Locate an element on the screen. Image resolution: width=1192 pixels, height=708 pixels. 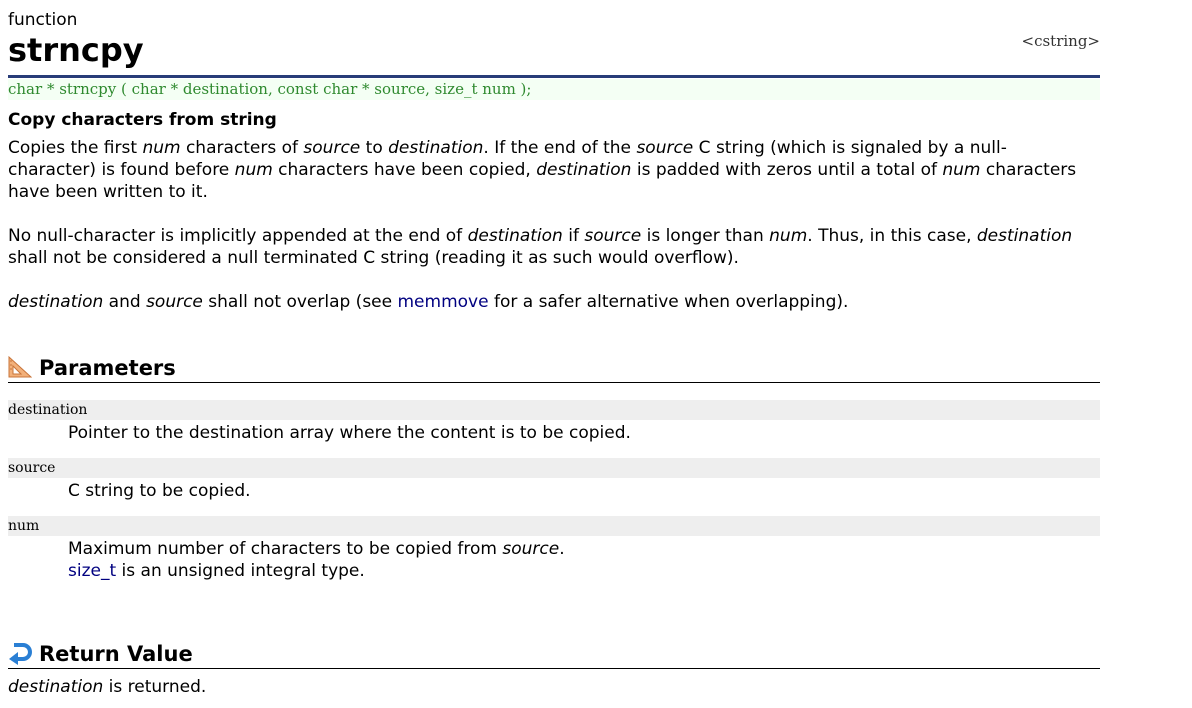
title-divider is located at coordinates (554, 76).